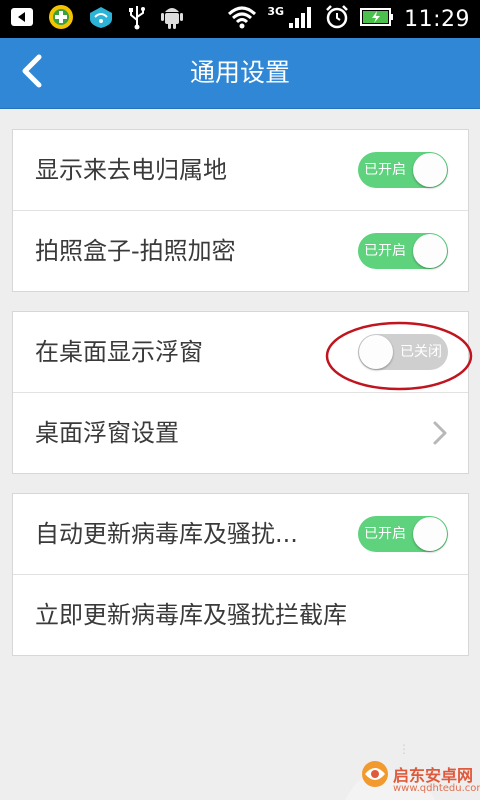  What do you see at coordinates (276, 11) in the screenshot?
I see `network-type-label: 3G` at bounding box center [276, 11].